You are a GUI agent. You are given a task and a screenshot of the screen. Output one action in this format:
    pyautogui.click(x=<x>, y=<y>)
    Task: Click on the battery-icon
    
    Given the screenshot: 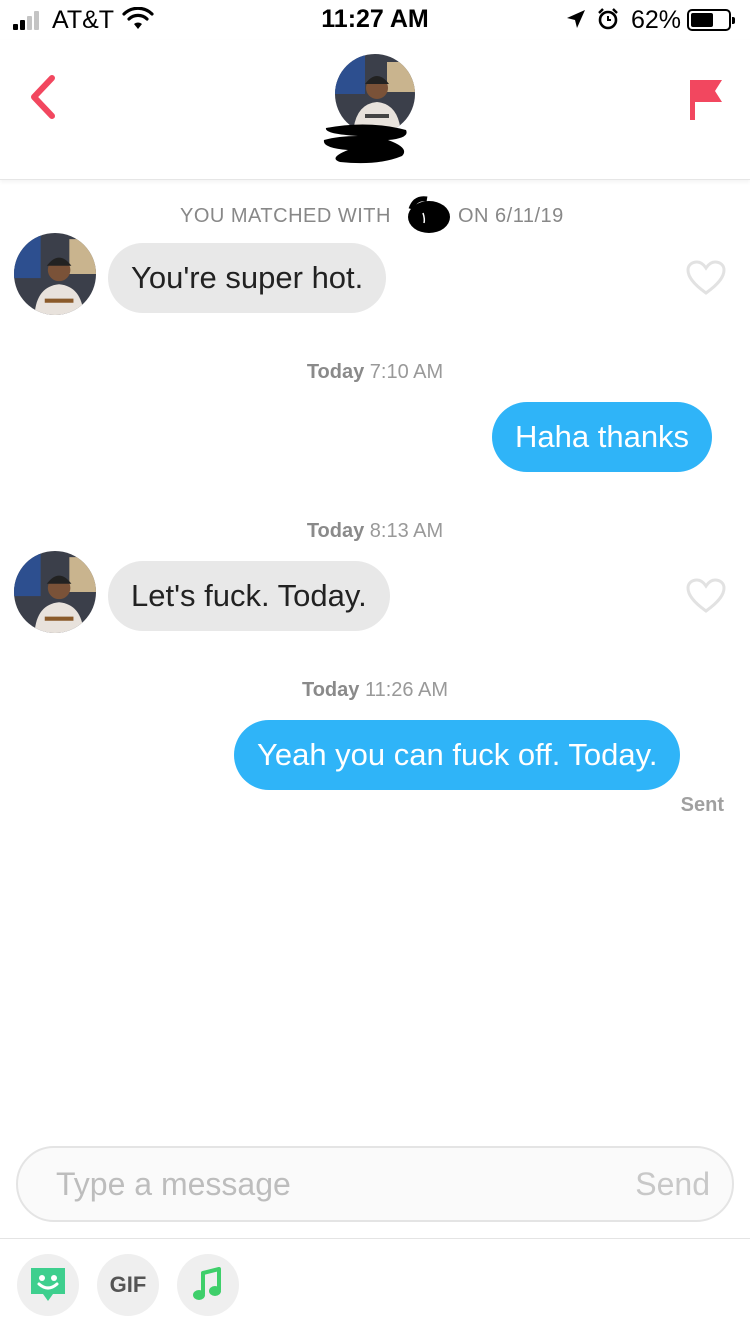 What is the action you would take?
    pyautogui.click(x=711, y=20)
    